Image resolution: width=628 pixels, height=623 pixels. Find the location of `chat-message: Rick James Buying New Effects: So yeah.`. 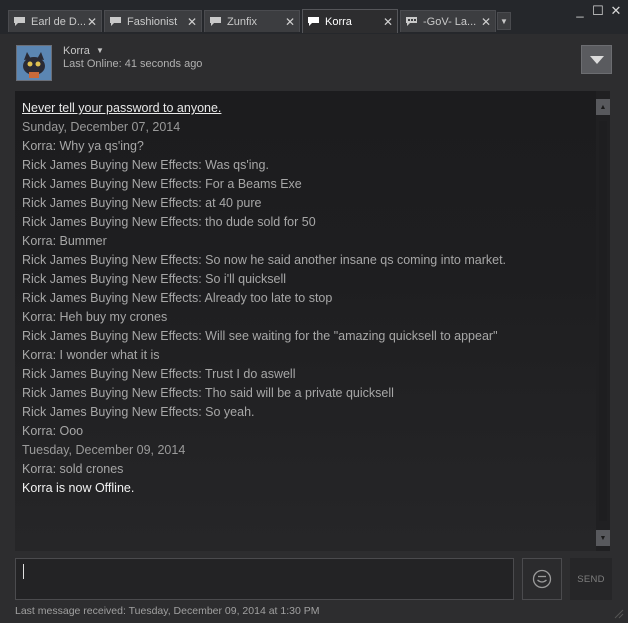

chat-message: Rick James Buying New Effects: So yeah. is located at coordinates (138, 412).